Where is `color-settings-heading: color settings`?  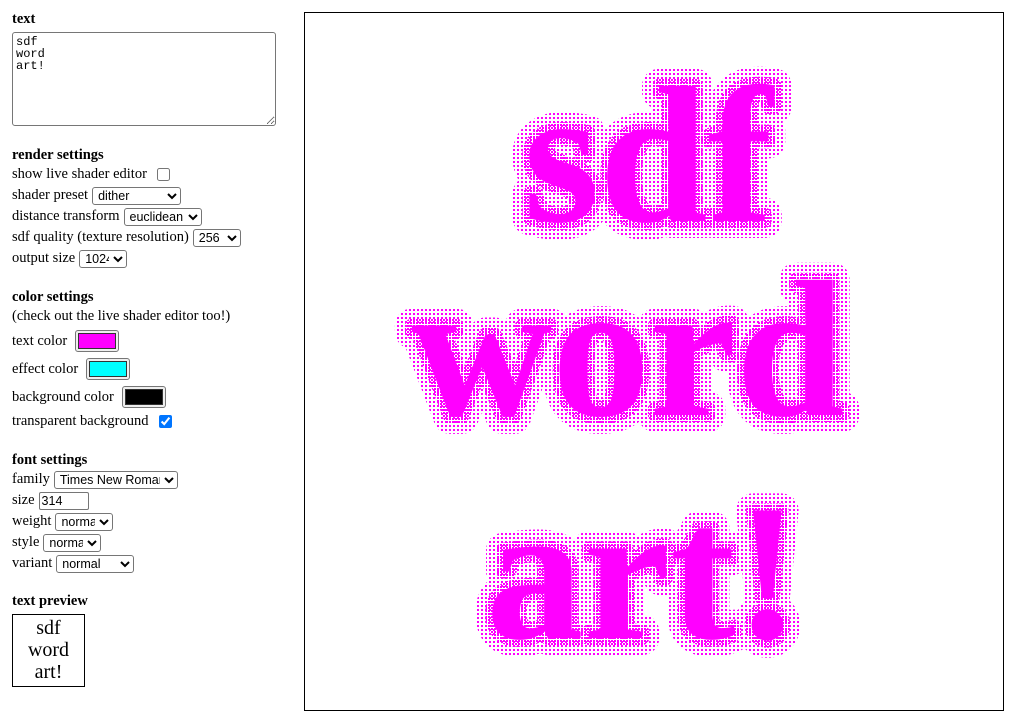
color-settings-heading: color settings is located at coordinates (53, 297).